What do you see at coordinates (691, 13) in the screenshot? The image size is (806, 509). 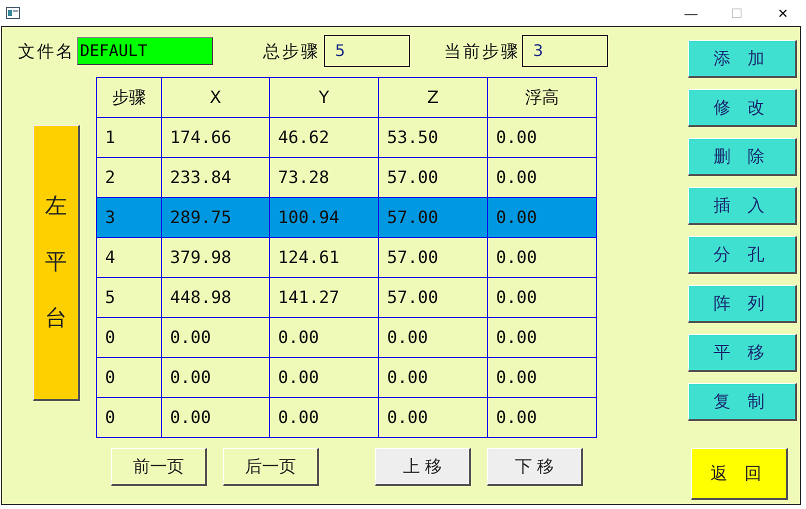 I see `minimize-button: —` at bounding box center [691, 13].